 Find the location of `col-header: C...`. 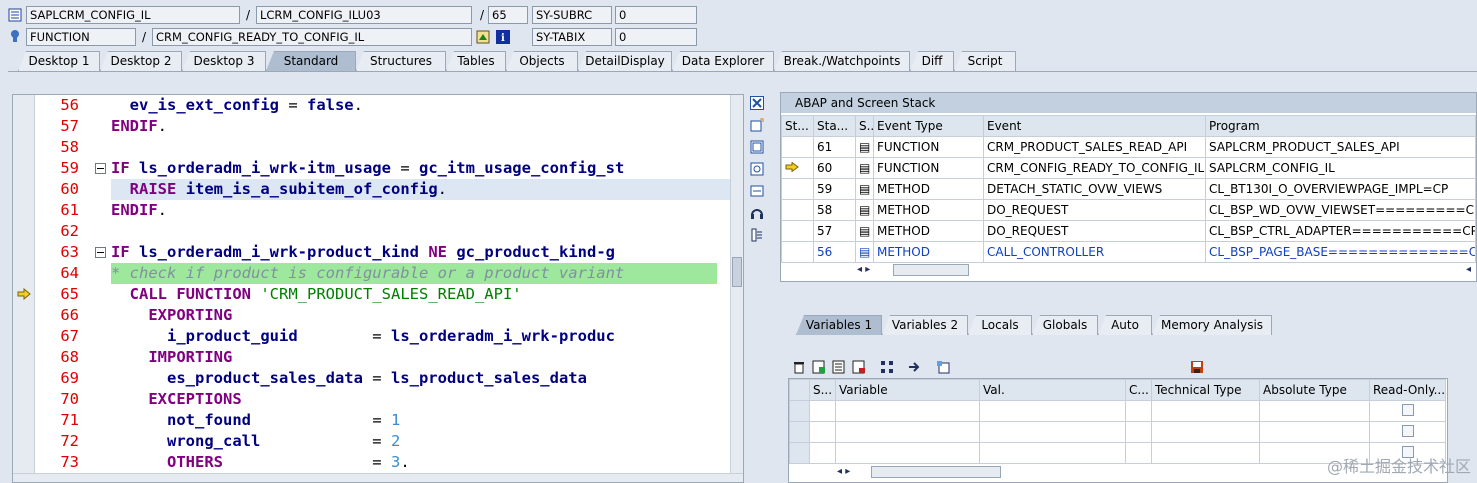

col-header: C... is located at coordinates (1138, 390).